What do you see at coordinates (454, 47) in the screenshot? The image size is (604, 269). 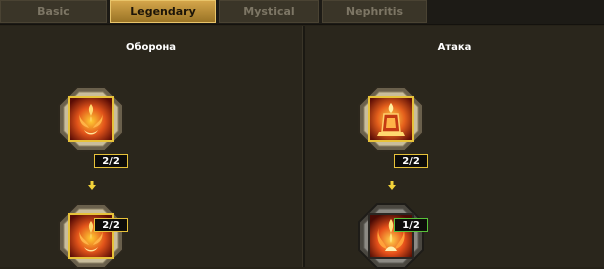 I see `panel-title-attack: Атака` at bounding box center [454, 47].